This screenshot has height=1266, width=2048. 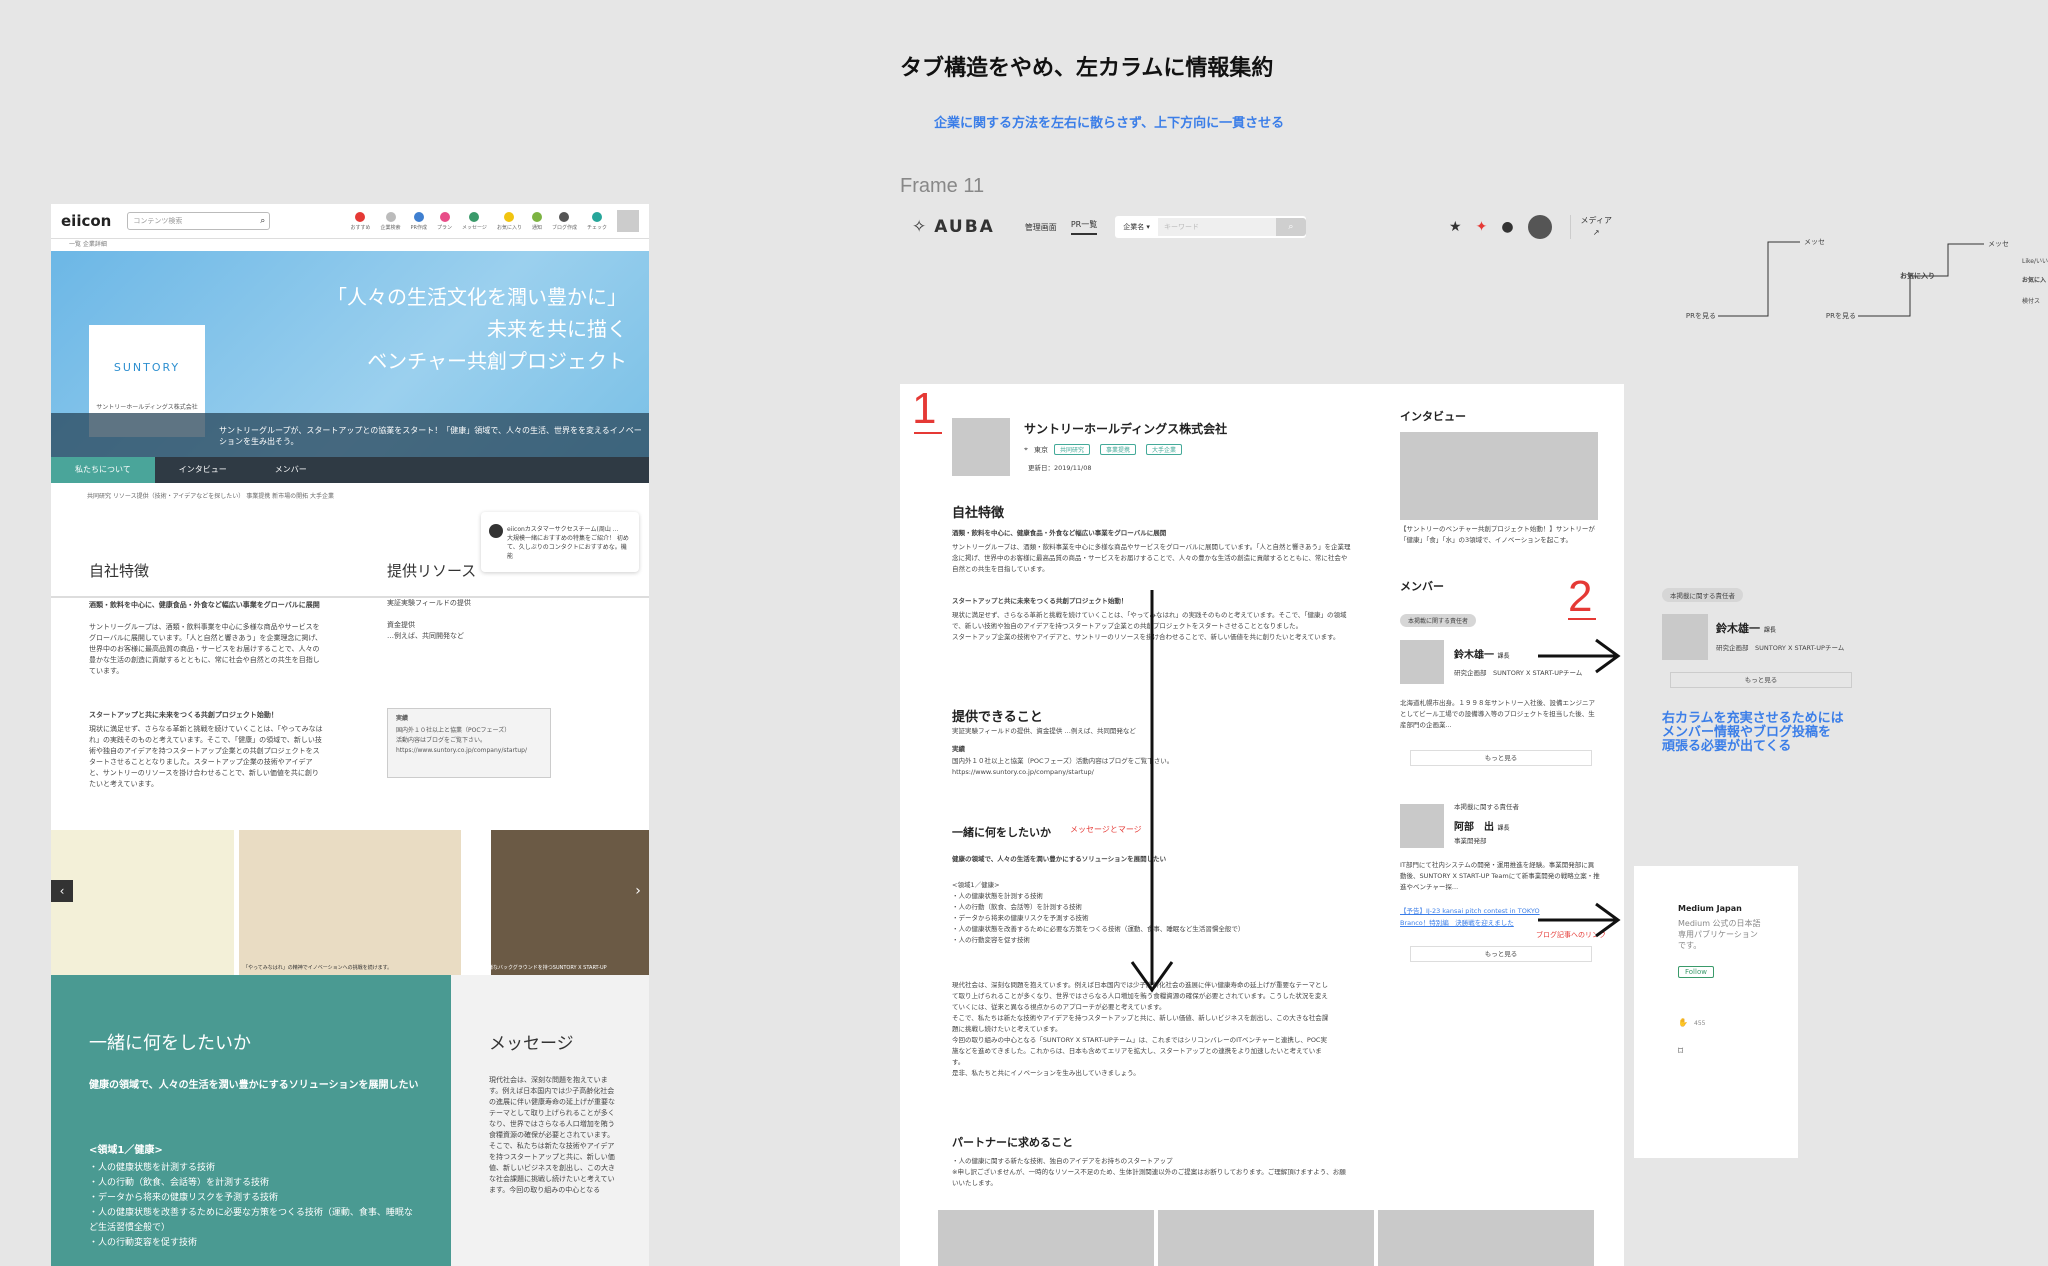 I want to click on section-title-feature: 自社特徴, so click(x=119, y=571).